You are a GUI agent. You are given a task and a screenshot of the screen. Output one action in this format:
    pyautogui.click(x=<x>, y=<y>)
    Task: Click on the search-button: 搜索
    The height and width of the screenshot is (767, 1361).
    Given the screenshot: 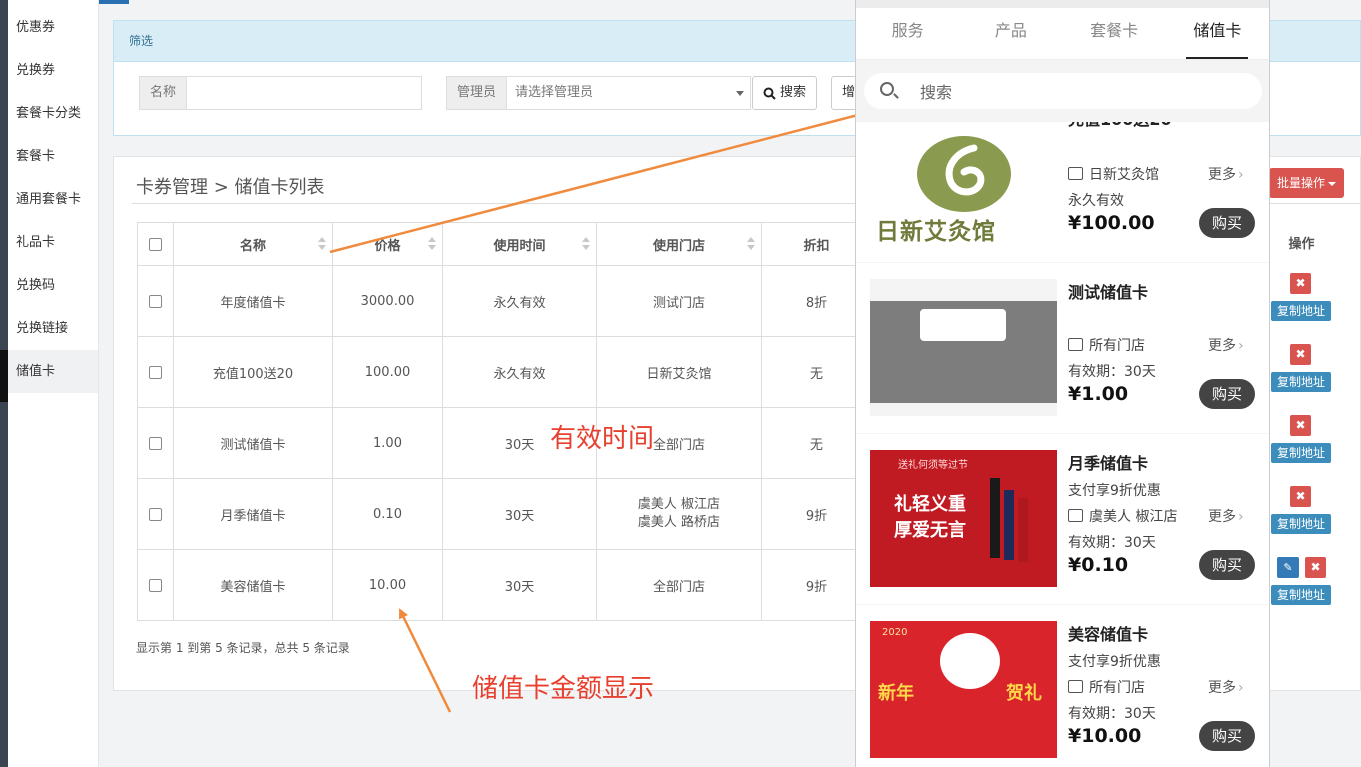 What is the action you would take?
    pyautogui.click(x=785, y=93)
    